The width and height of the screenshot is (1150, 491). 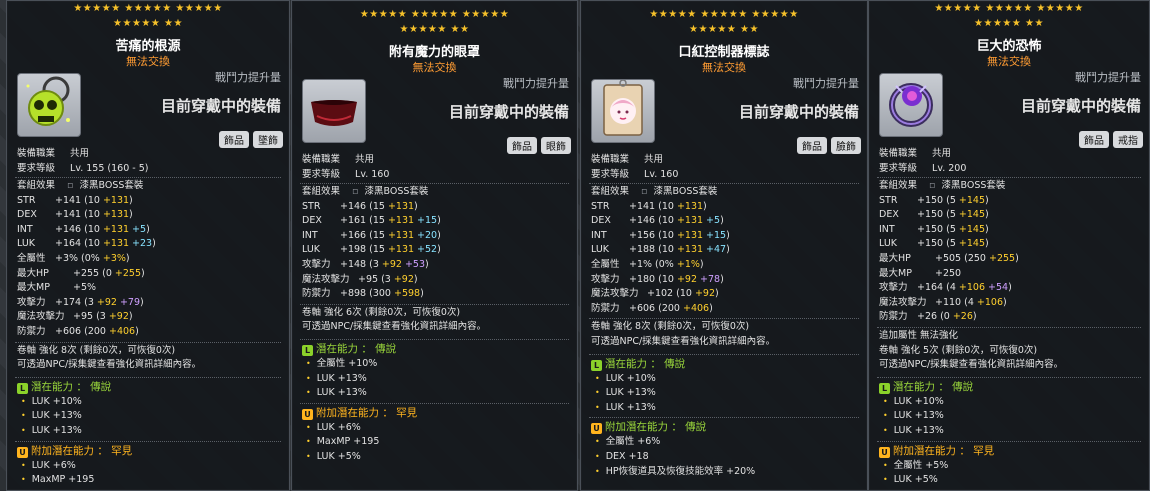 What do you see at coordinates (138, 229) in the screenshot?
I see `stat-bonus: +5` at bounding box center [138, 229].